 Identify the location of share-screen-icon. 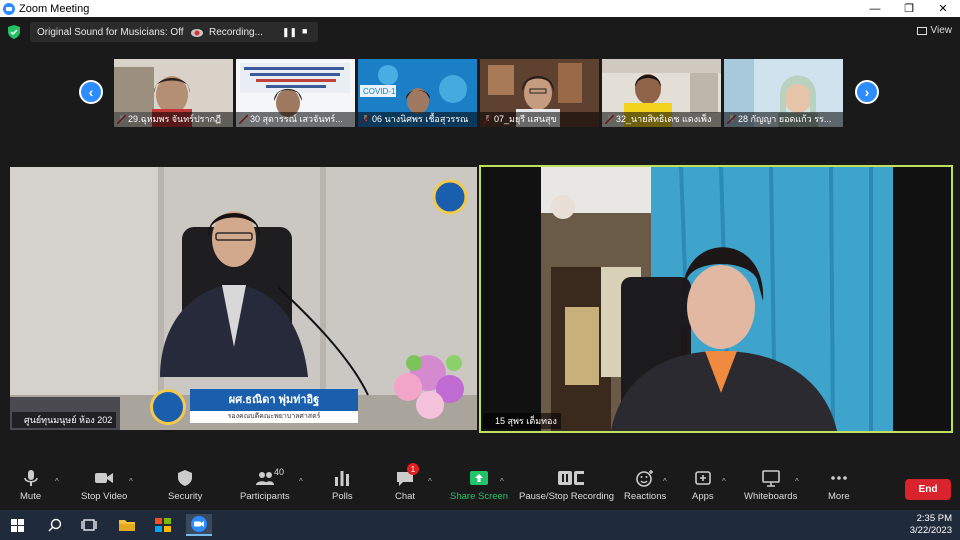
(479, 478).